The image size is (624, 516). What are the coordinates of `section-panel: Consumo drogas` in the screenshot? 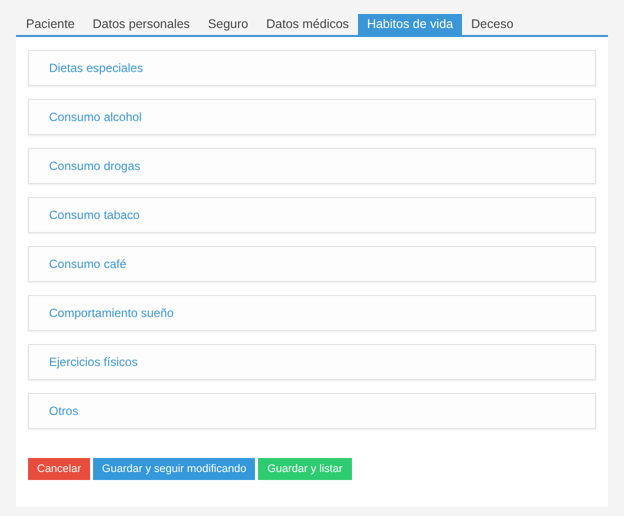 It's located at (312, 166).